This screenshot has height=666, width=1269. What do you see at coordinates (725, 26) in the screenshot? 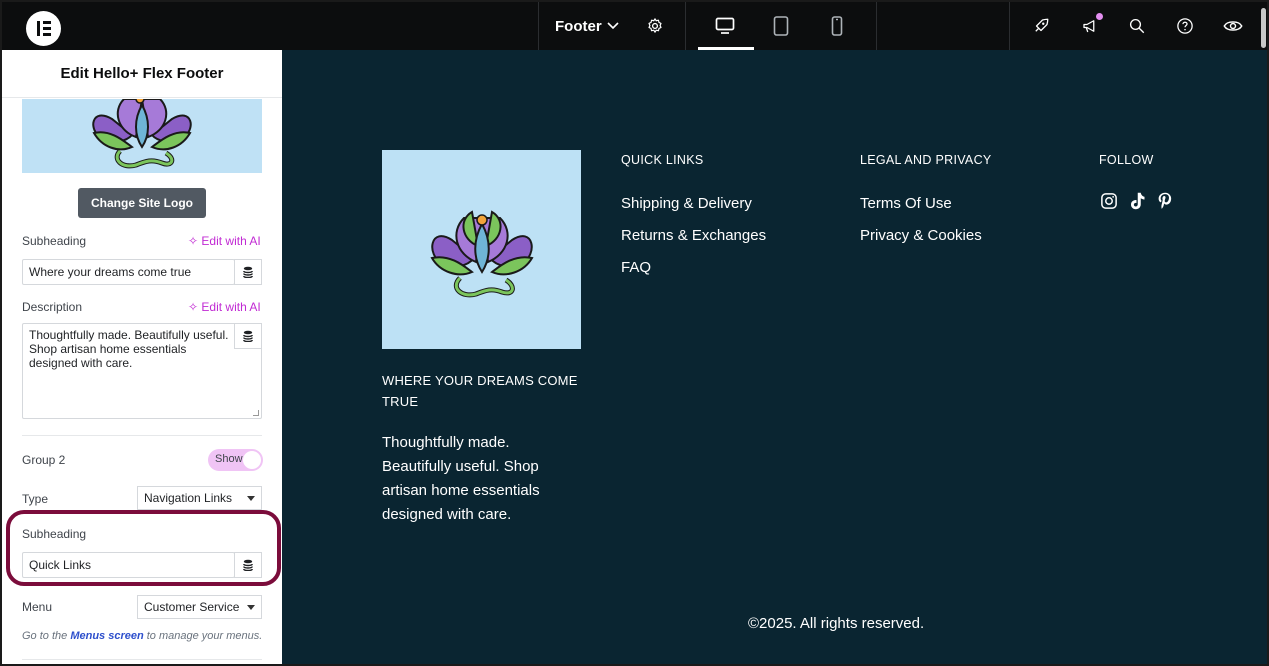
I see `desktop-icon` at bounding box center [725, 26].